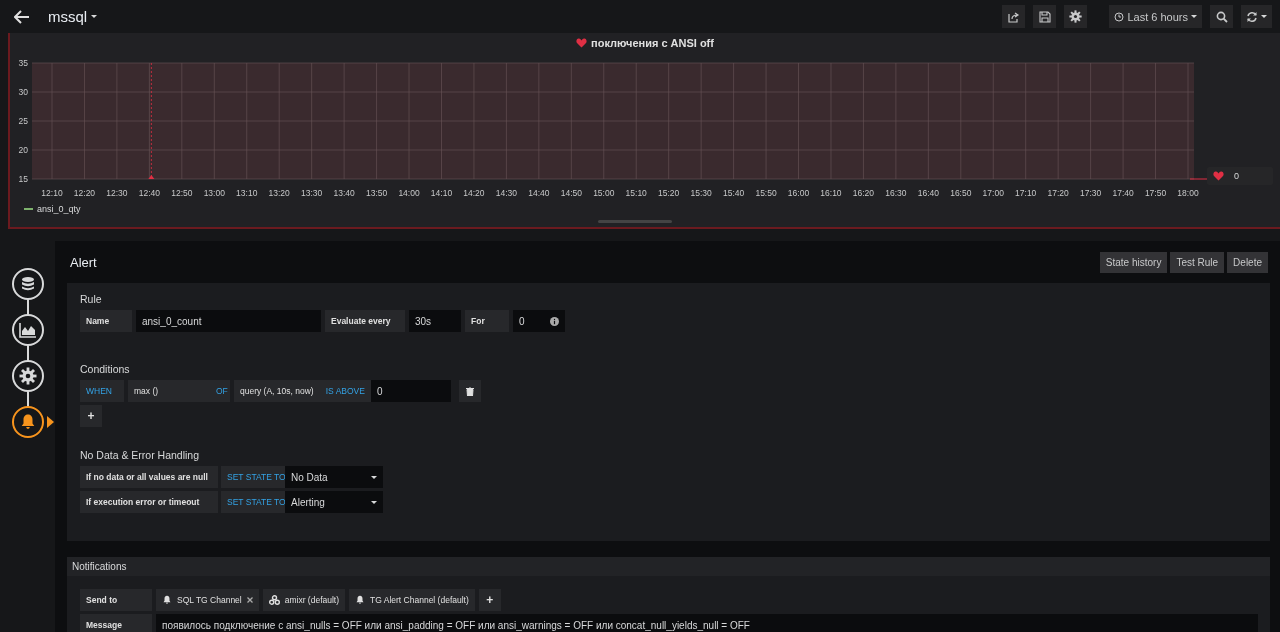 The height and width of the screenshot is (632, 1280). What do you see at coordinates (312, 193) in the screenshot?
I see `x-axis-label: 13:30` at bounding box center [312, 193].